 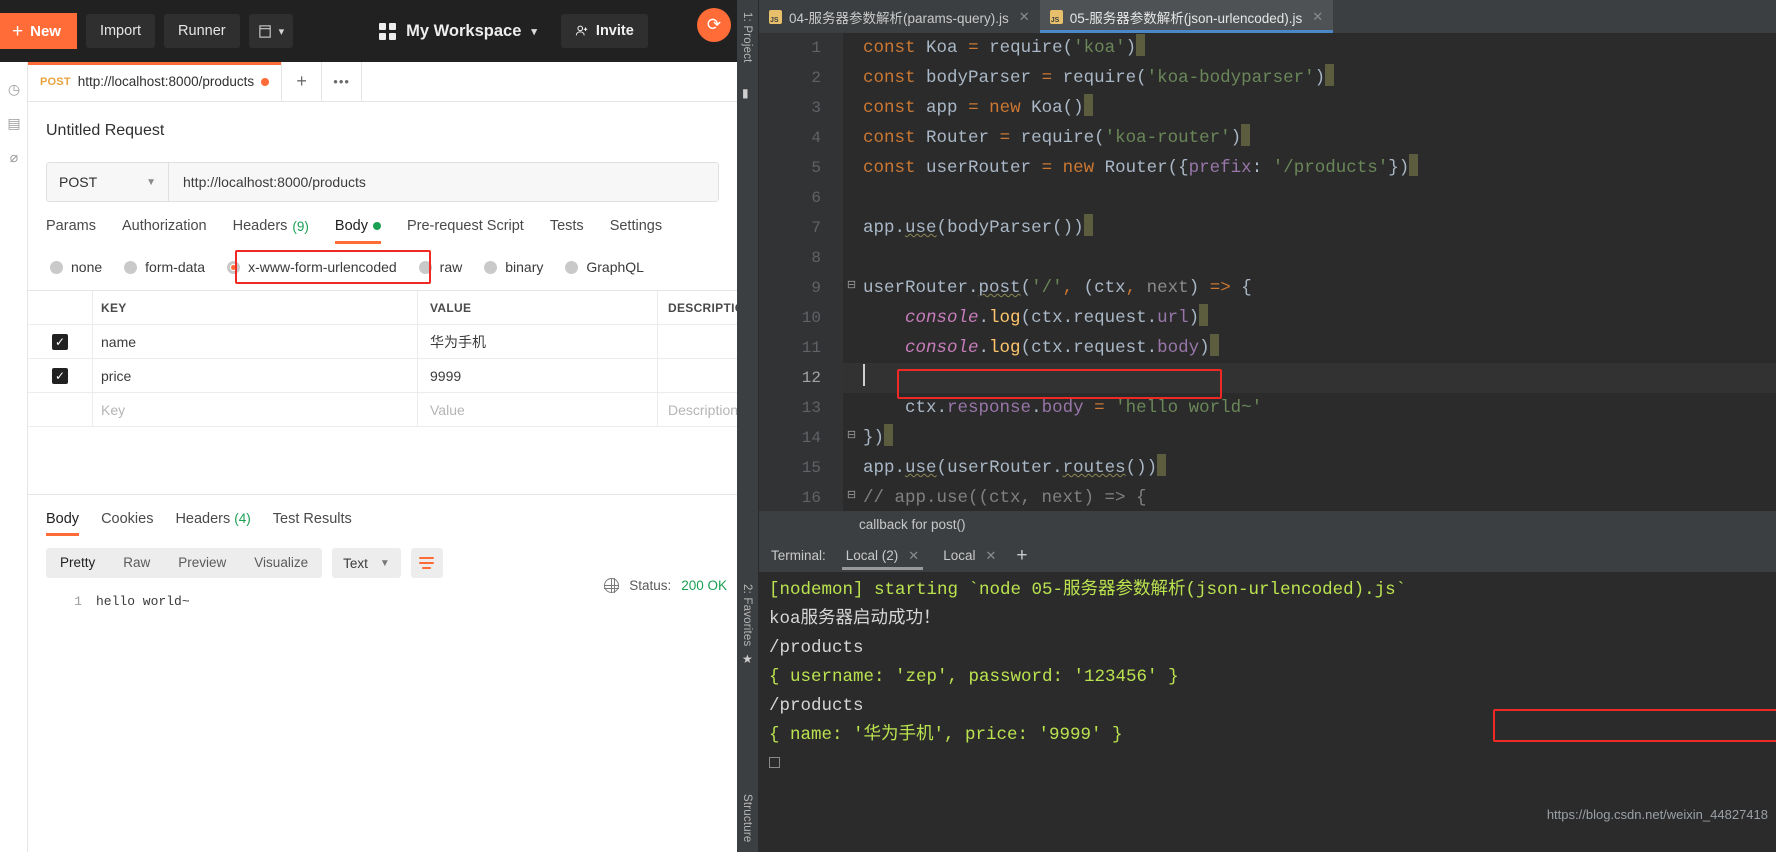 I want to click on workspace-label: My Workspace, so click(x=464, y=30).